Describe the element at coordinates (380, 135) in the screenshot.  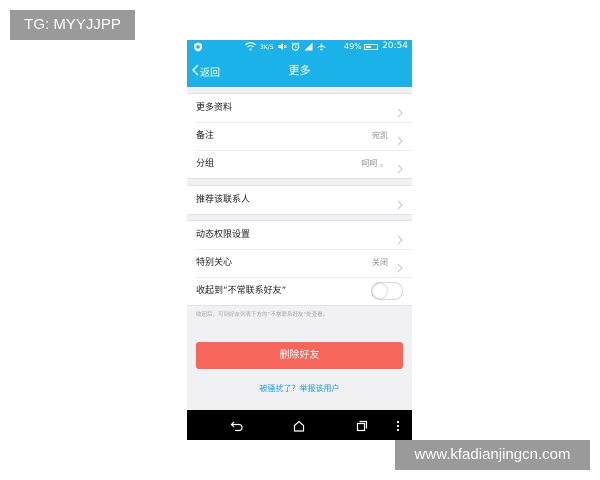
I see `row-value: 宛凯` at that location.